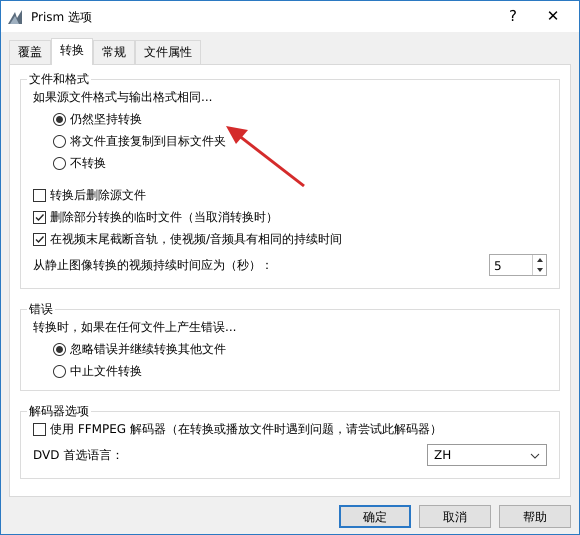  Describe the element at coordinates (513, 16) in the screenshot. I see `help-button: ?` at that location.